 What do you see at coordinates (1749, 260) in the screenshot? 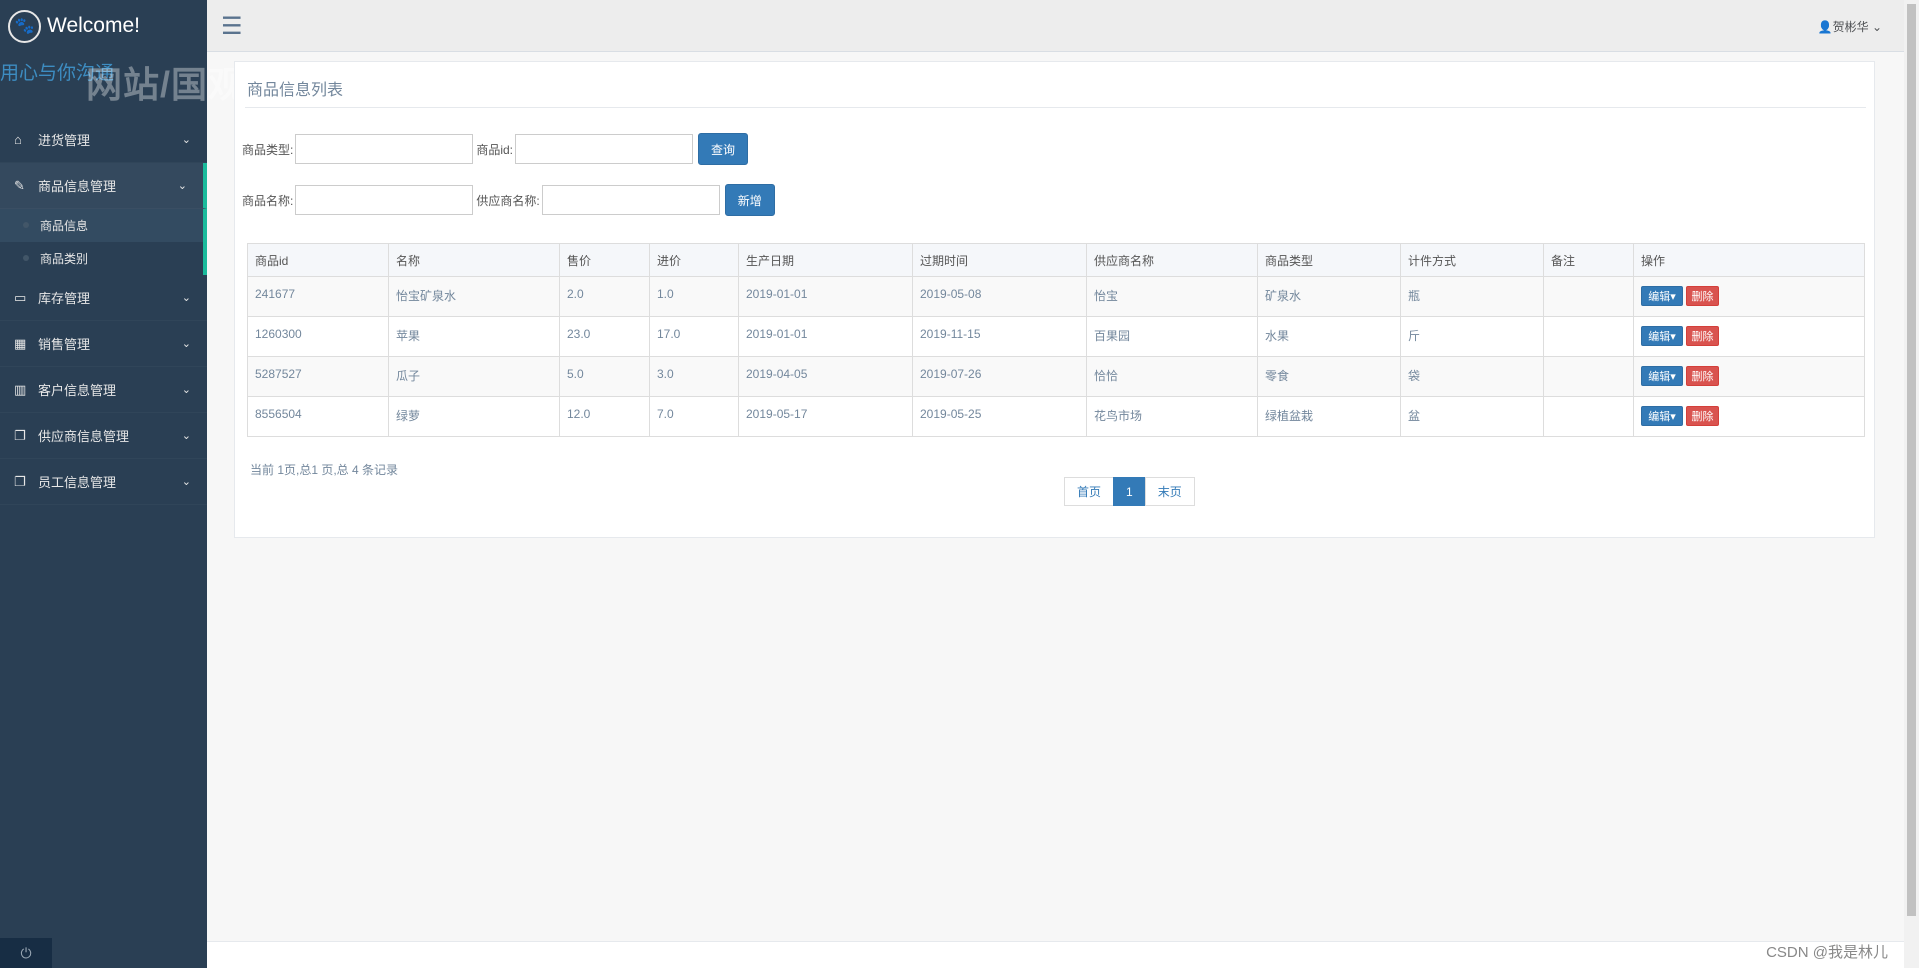
I see `column-header: 操作` at bounding box center [1749, 260].